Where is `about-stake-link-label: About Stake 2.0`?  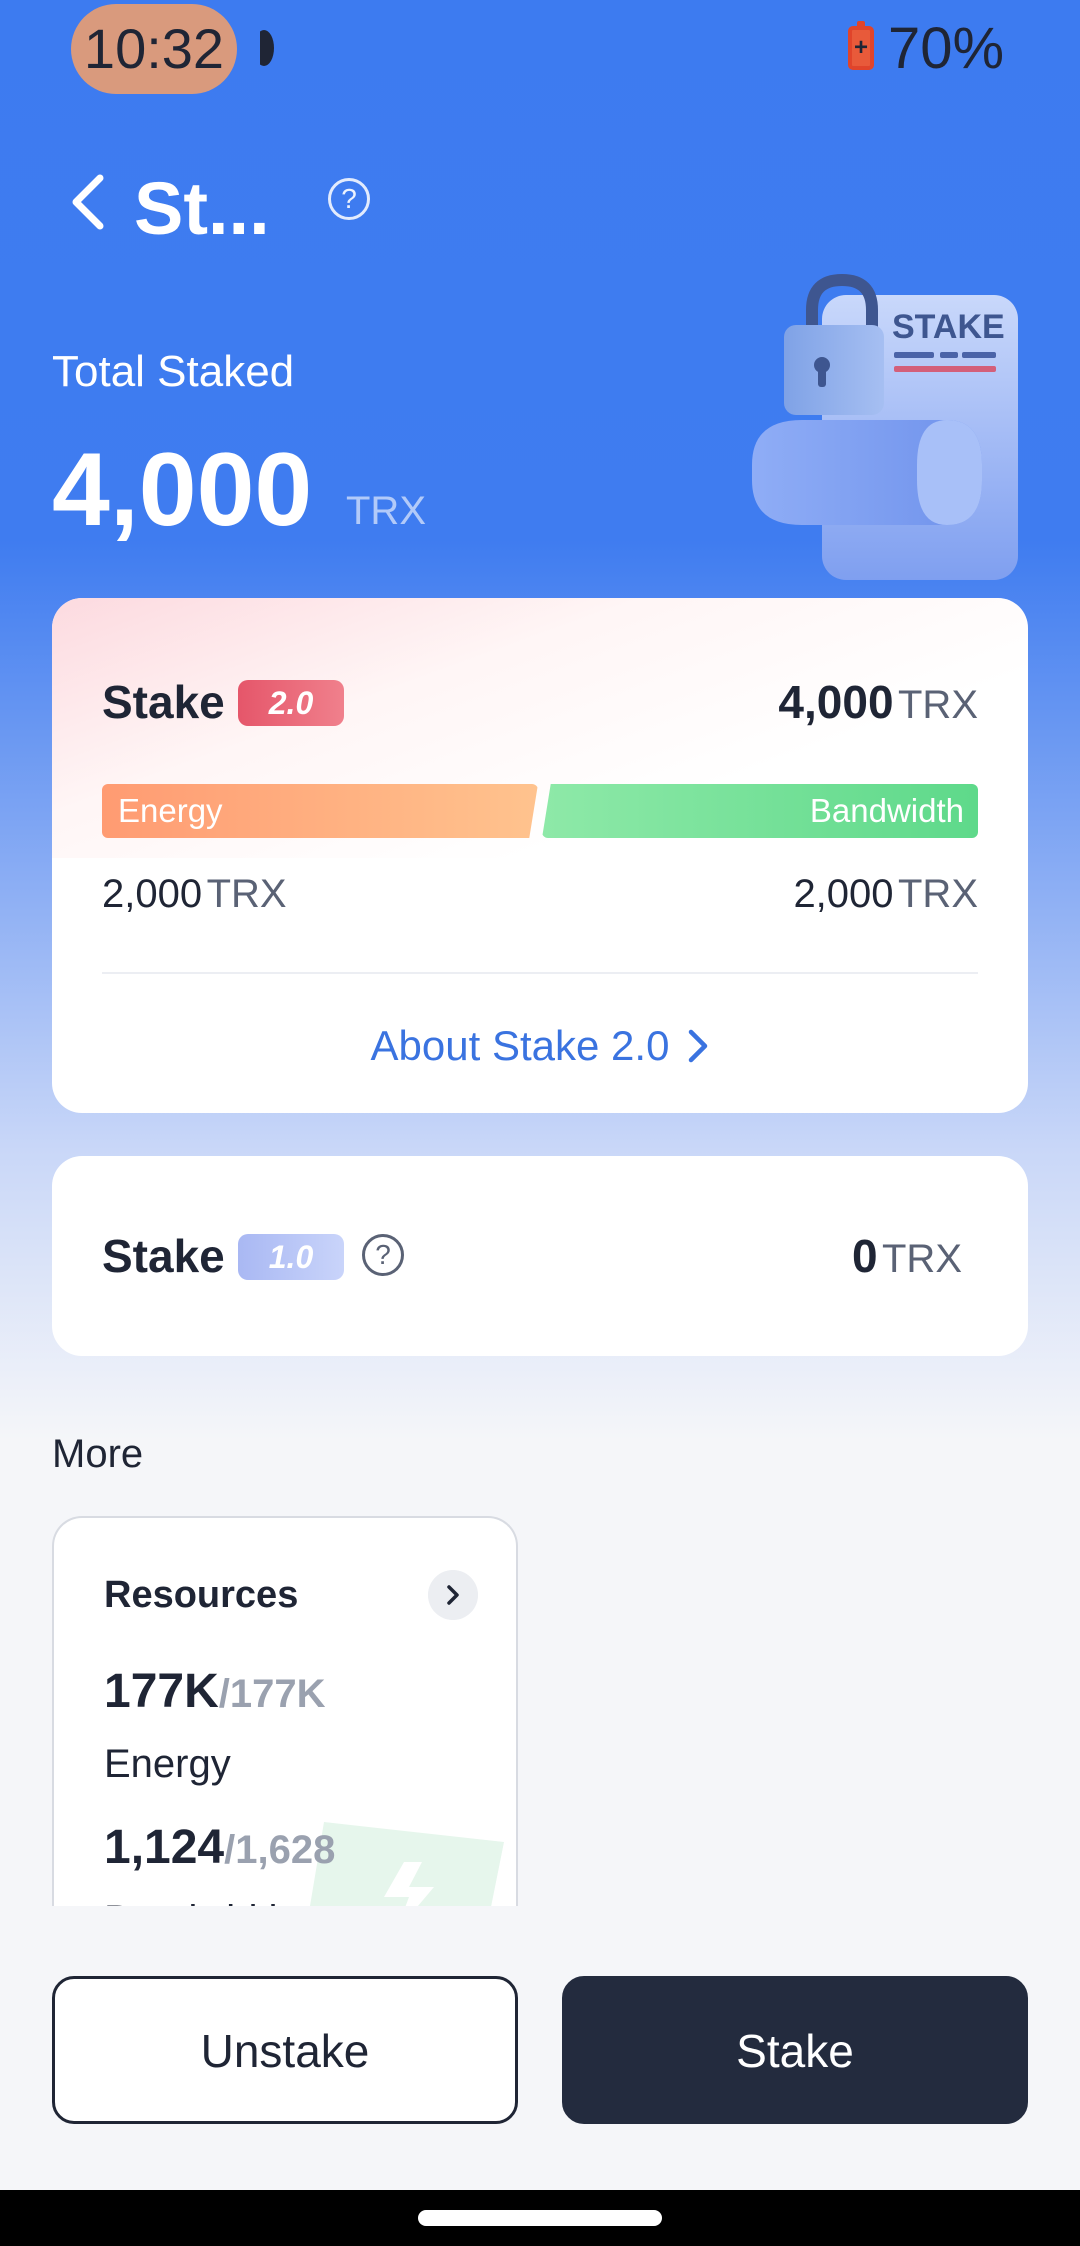 about-stake-link-label: About Stake 2.0 is located at coordinates (520, 1045).